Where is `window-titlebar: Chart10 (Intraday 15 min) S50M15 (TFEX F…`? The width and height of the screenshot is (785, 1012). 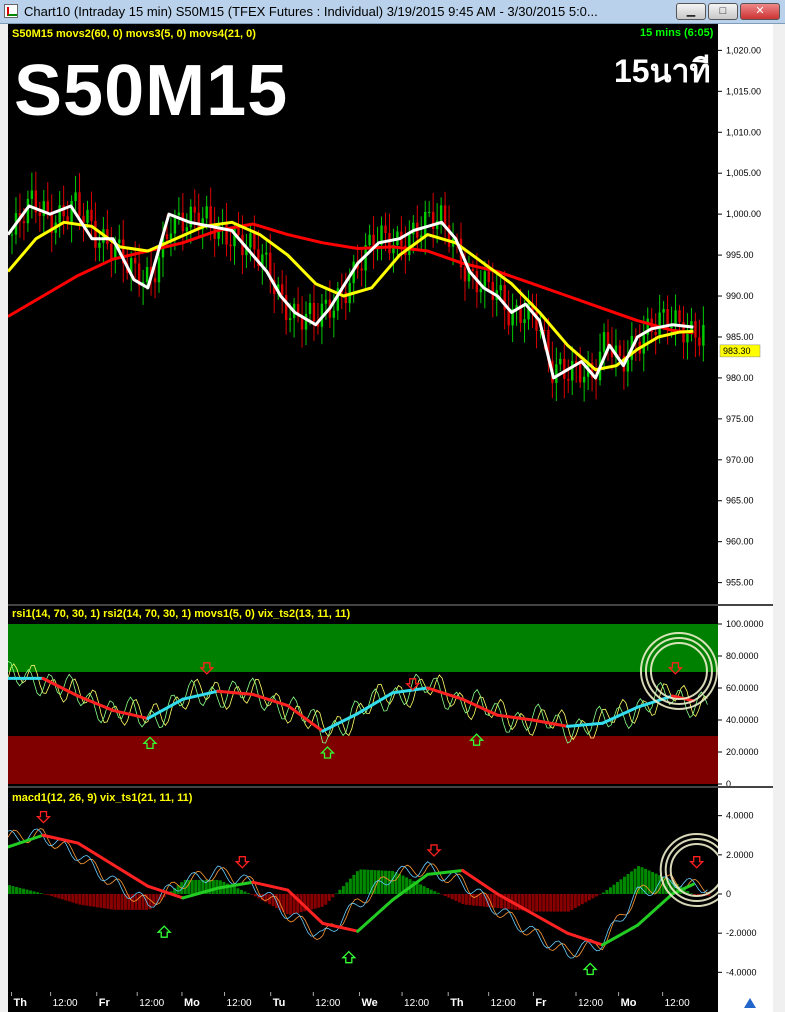
window-titlebar: Chart10 (Intraday 15 min) S50M15 (TFEX F… is located at coordinates (392, 12).